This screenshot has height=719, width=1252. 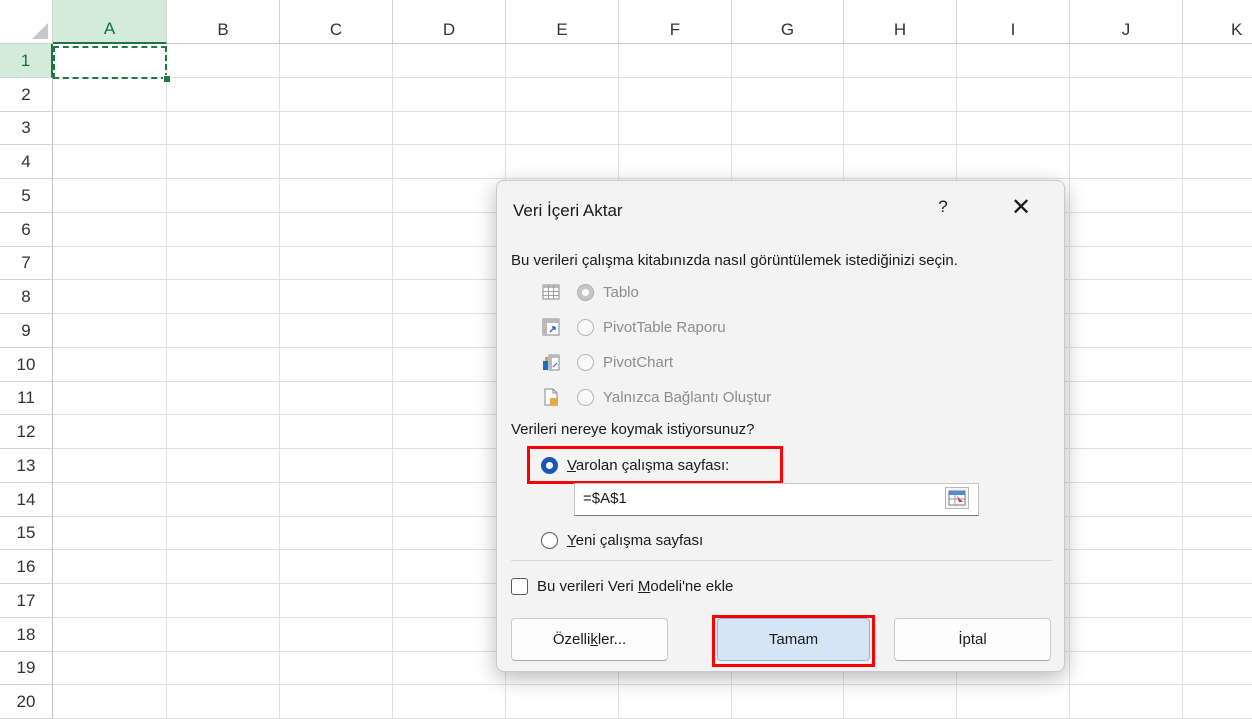 What do you see at coordinates (664, 327) in the screenshot?
I see `pivottable-label: PivotTable Raporu` at bounding box center [664, 327].